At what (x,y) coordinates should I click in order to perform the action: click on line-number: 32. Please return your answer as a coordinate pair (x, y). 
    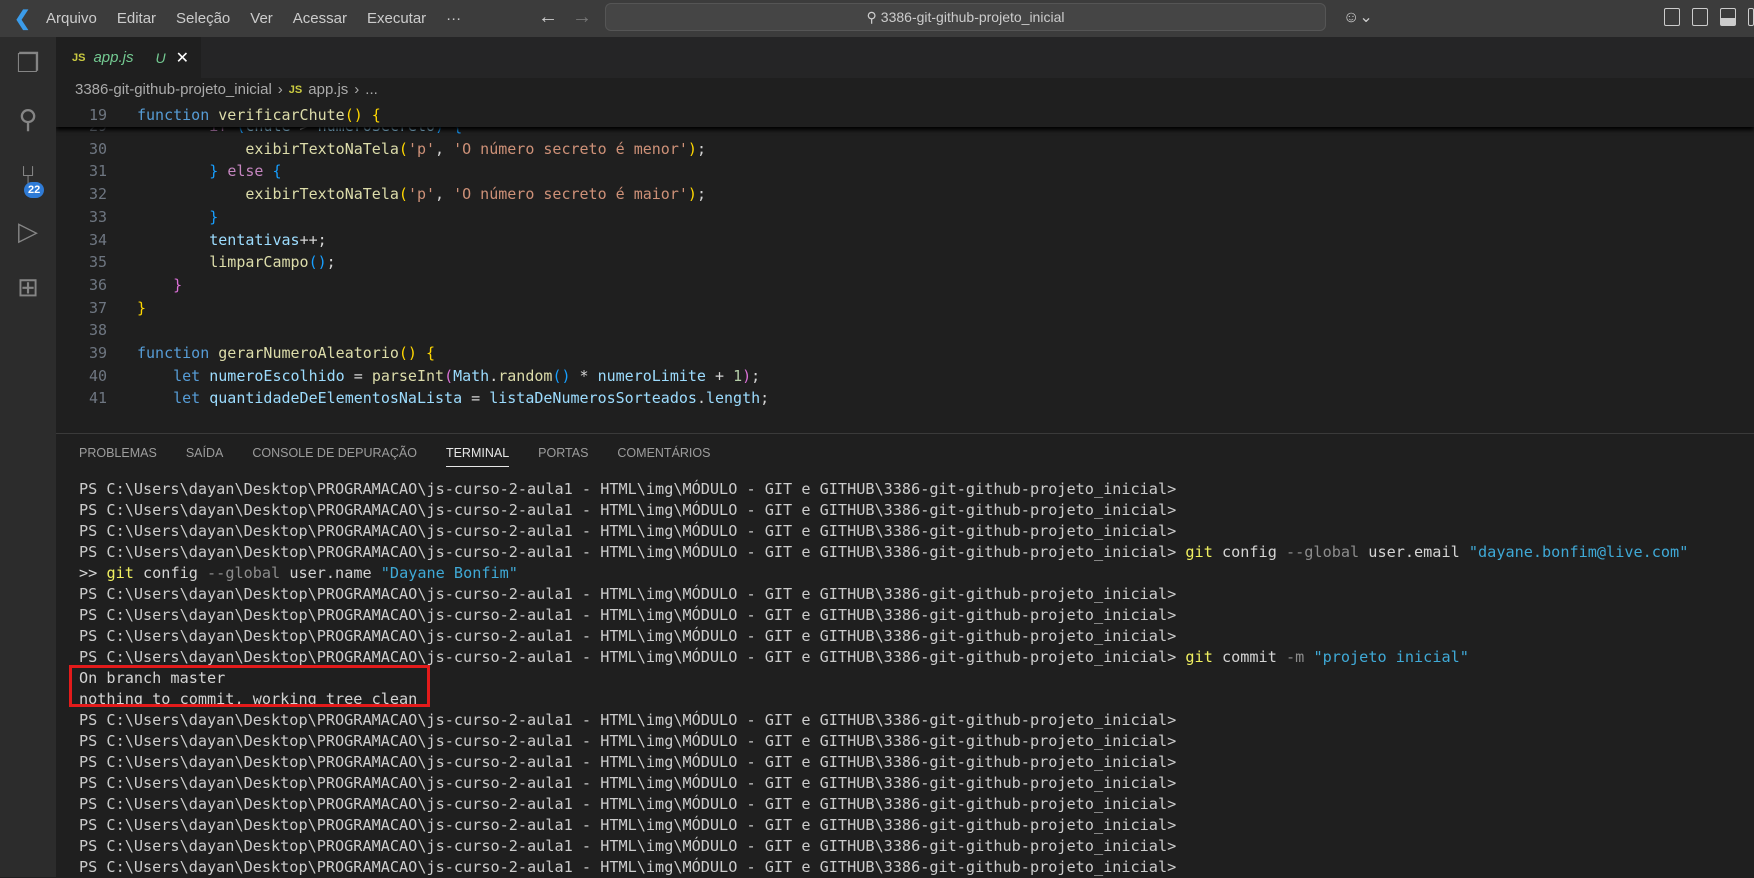
    Looking at the image, I should click on (97, 194).